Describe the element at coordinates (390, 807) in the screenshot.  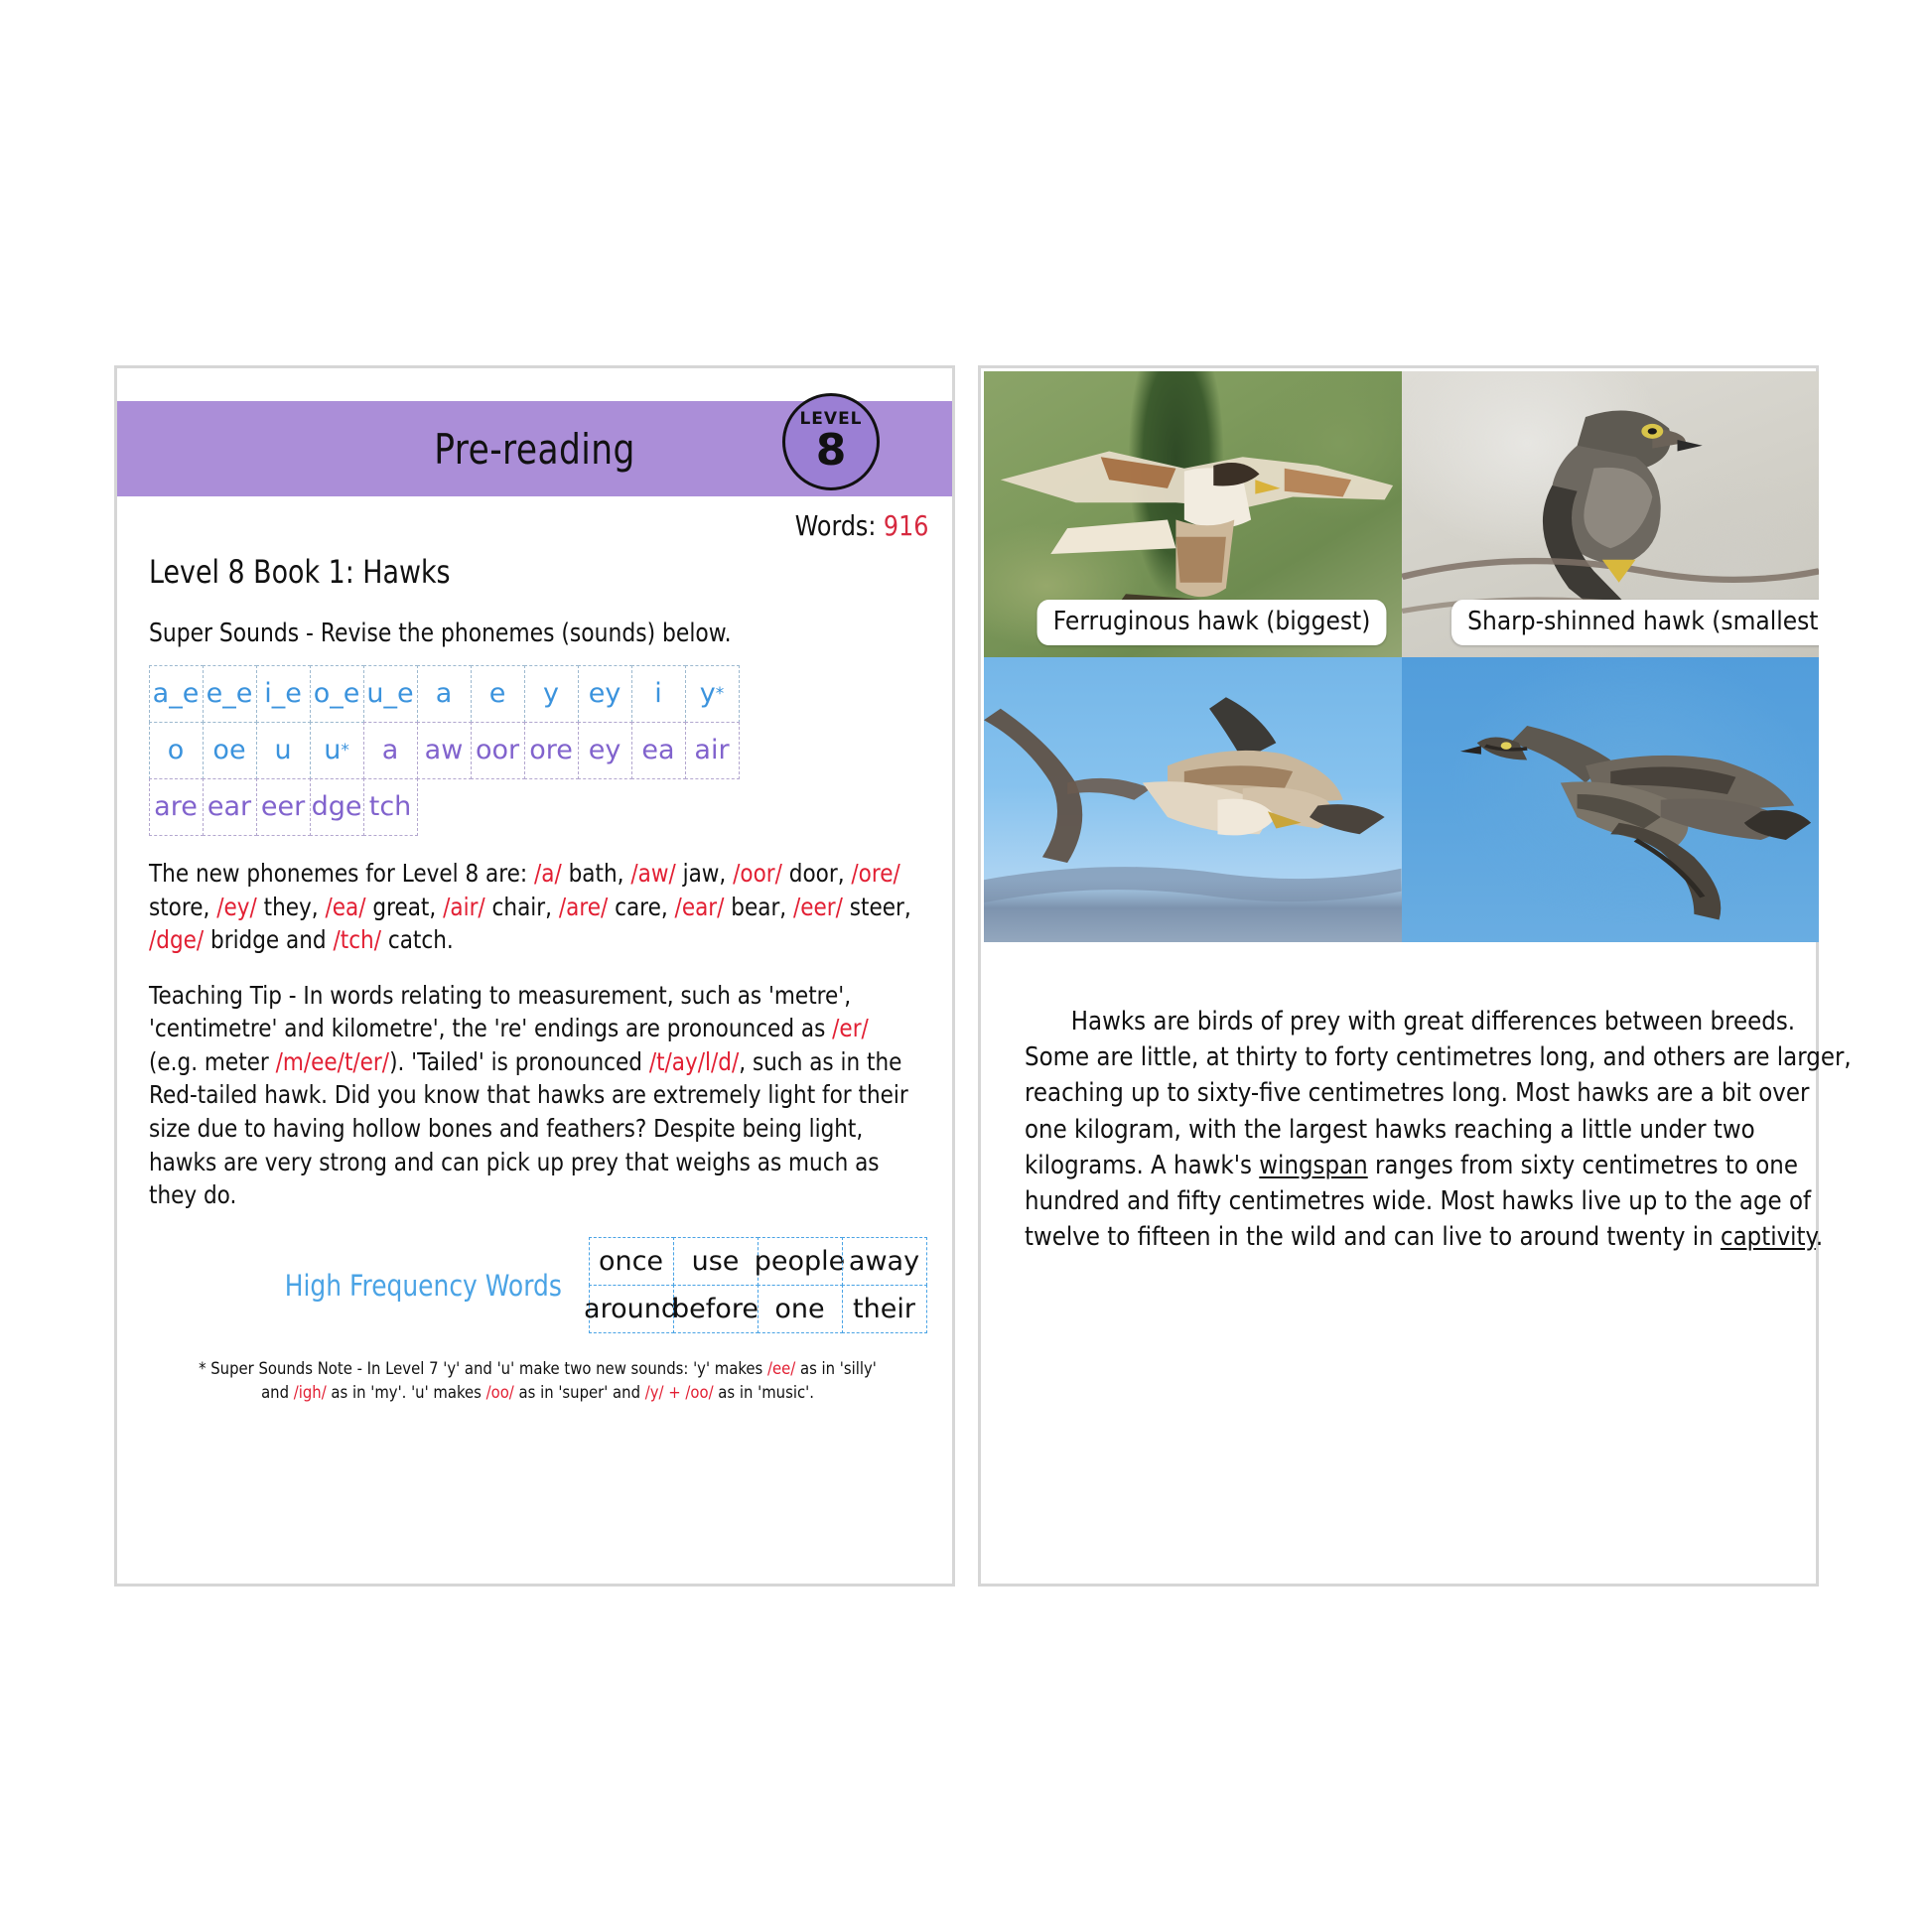
I see `phoneme-cell: tch` at that location.